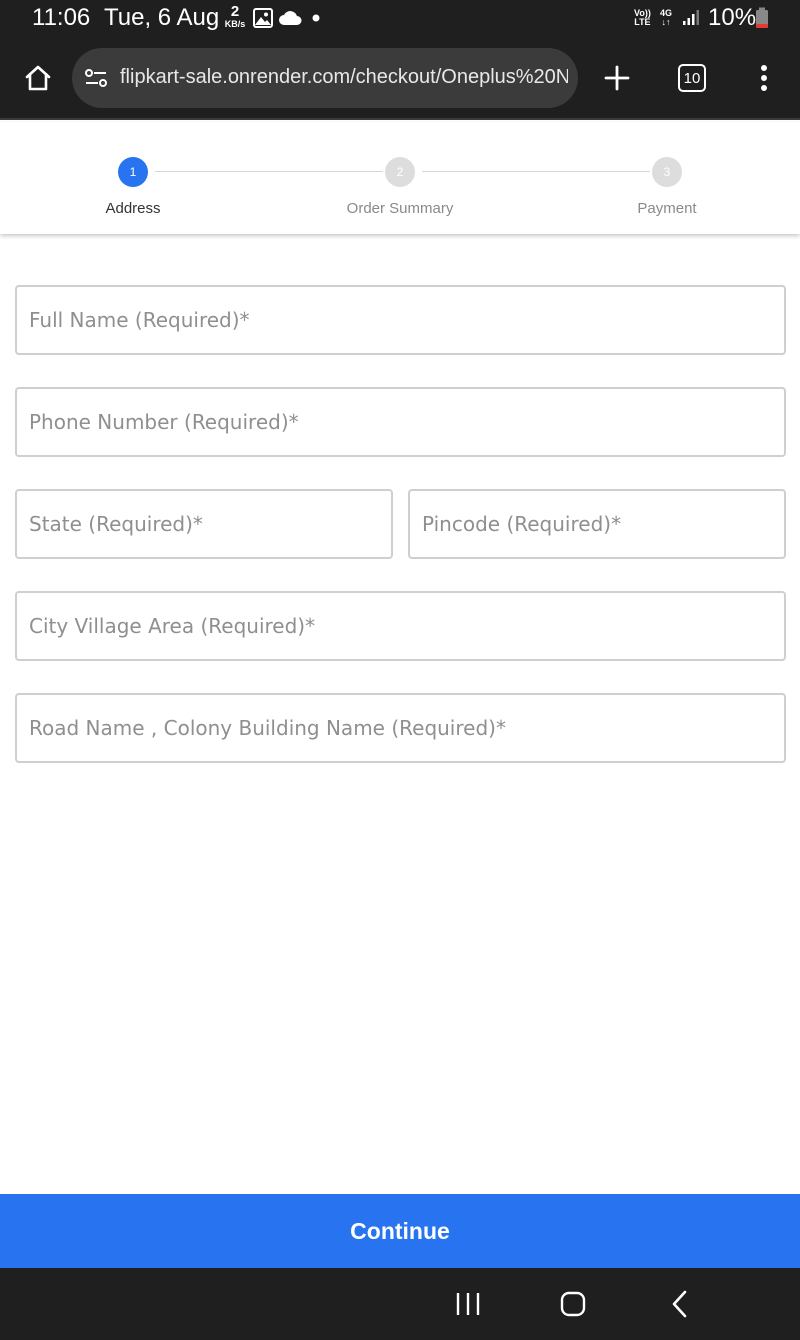 This screenshot has height=1340, width=800. I want to click on cloud-icon, so click(290, 18).